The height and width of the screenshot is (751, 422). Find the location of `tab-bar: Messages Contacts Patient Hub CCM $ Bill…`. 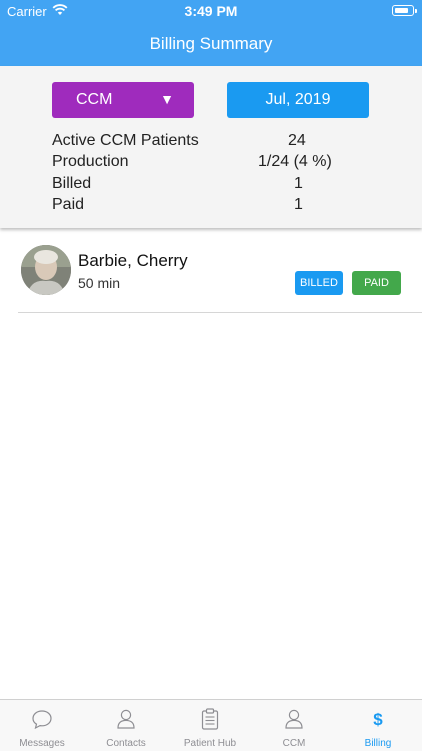

tab-bar: Messages Contacts Patient Hub CCM $ Bill… is located at coordinates (211, 725).